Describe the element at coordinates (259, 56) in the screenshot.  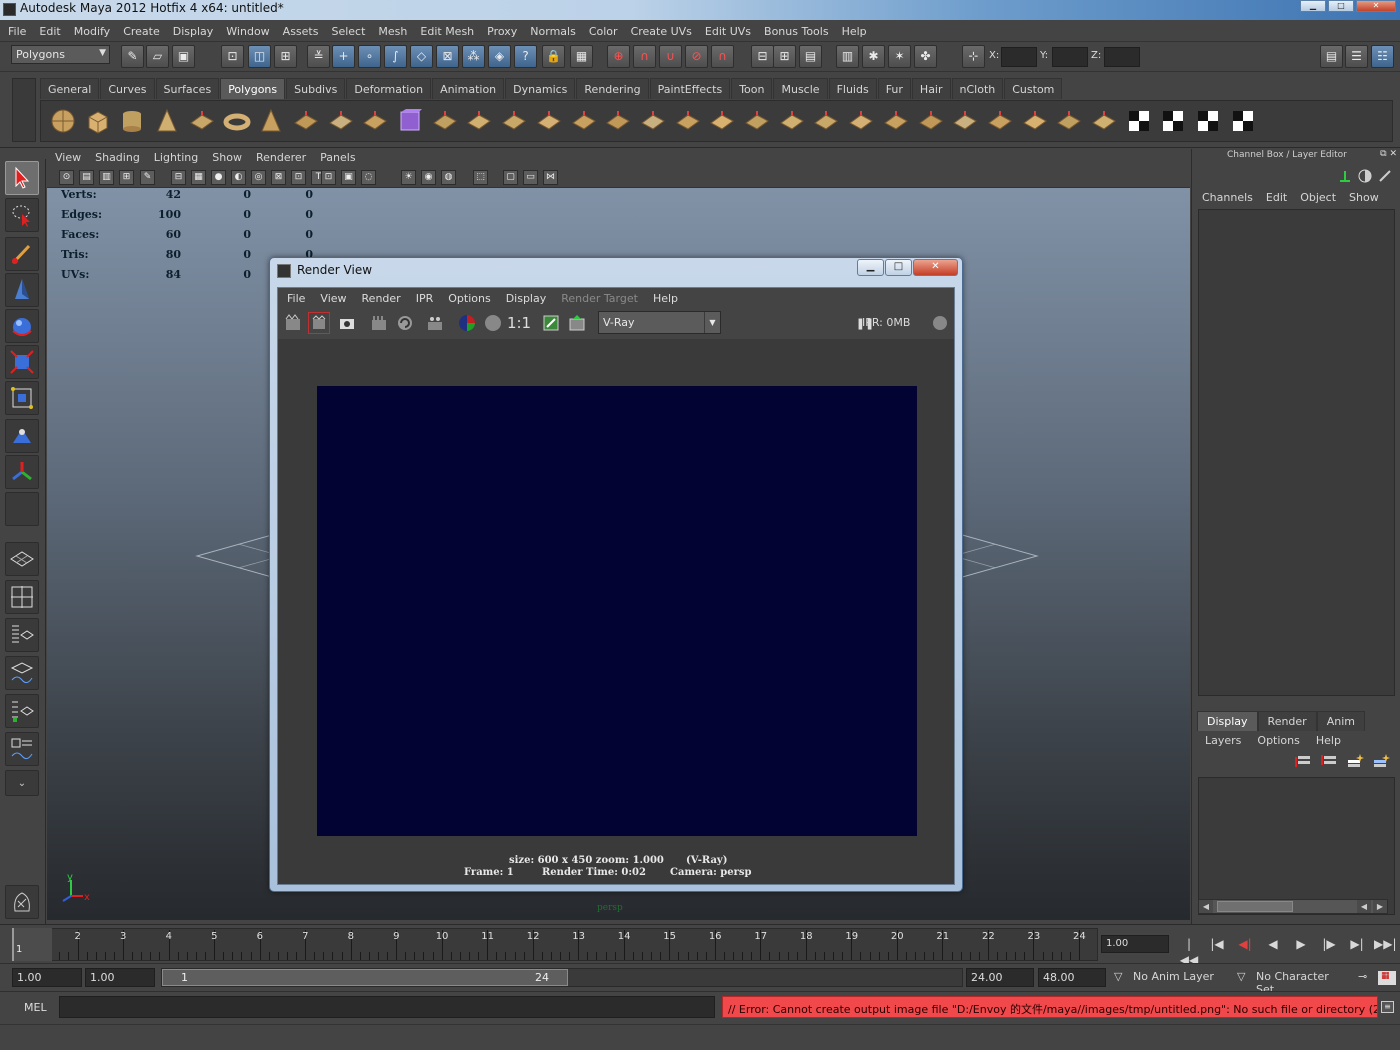
I see `select-object-icon: ◫` at that location.